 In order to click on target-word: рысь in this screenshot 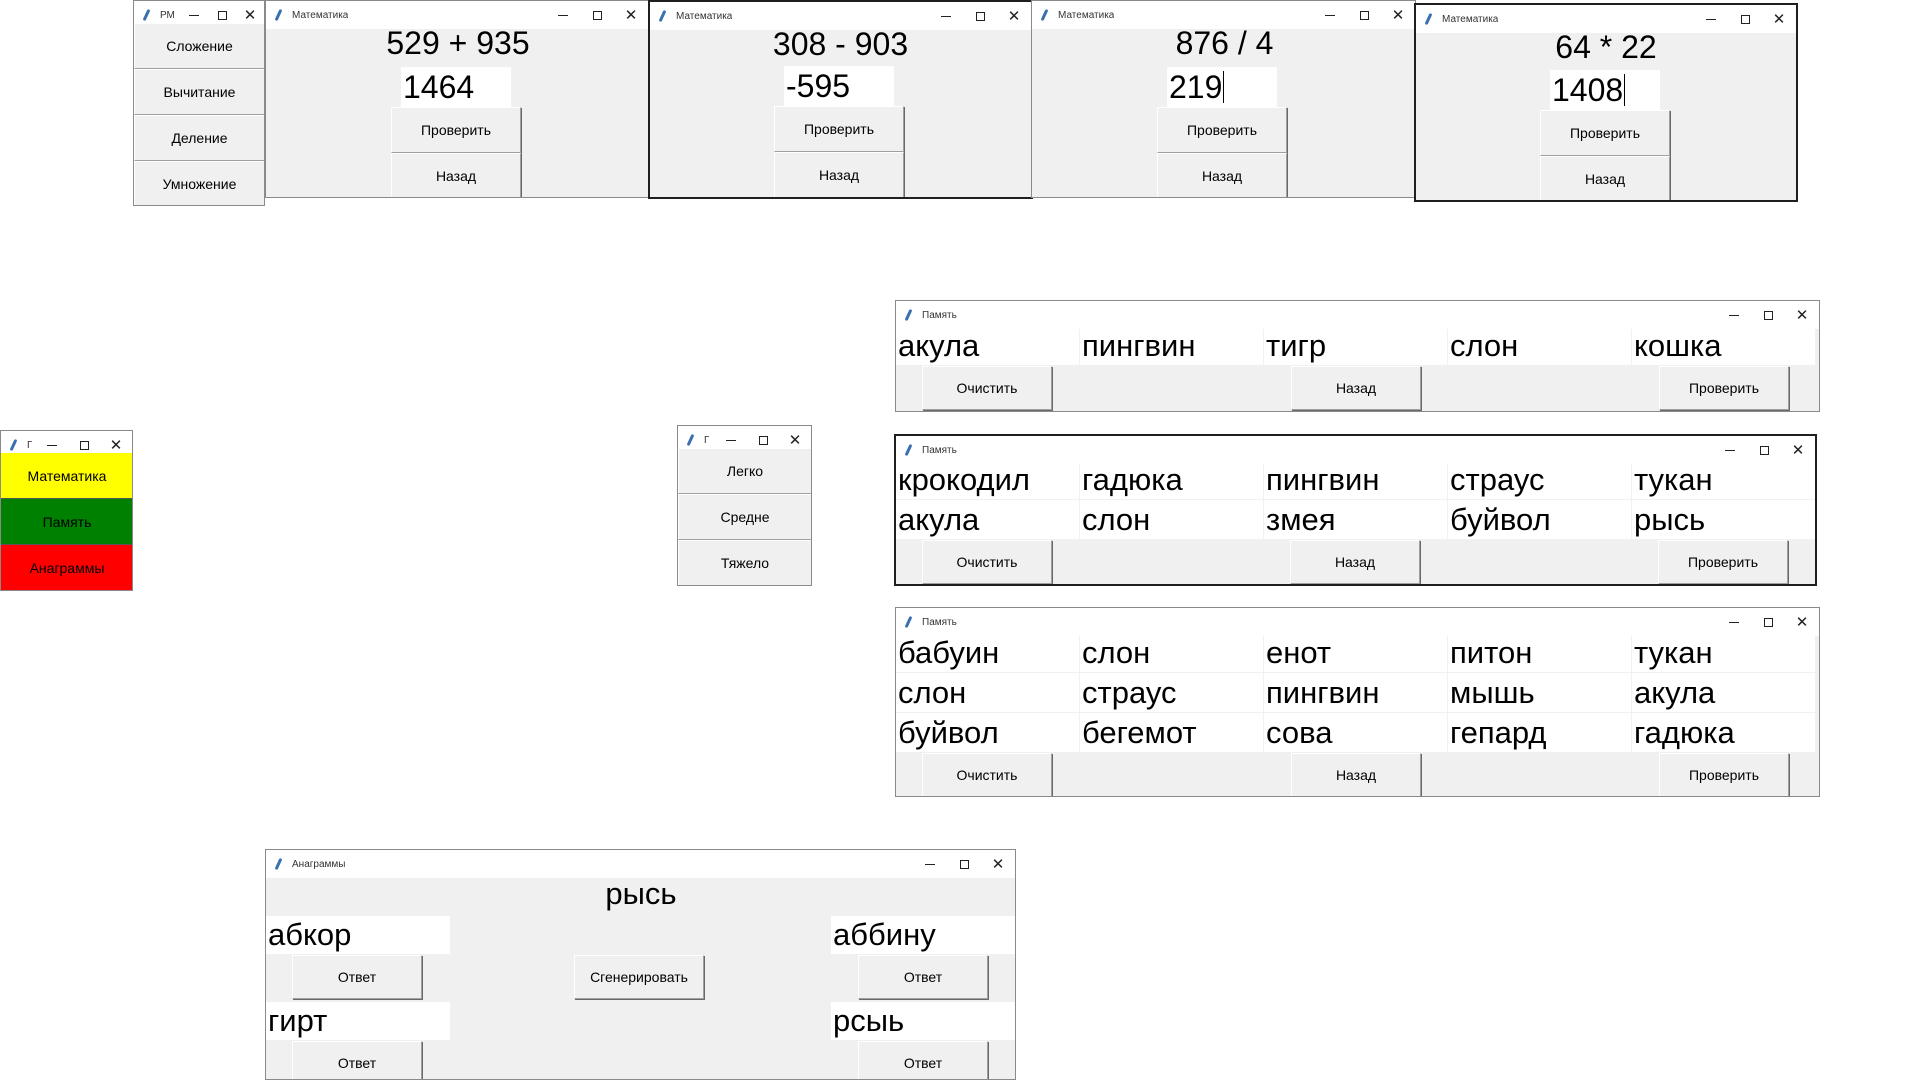, I will do `click(641, 893)`.